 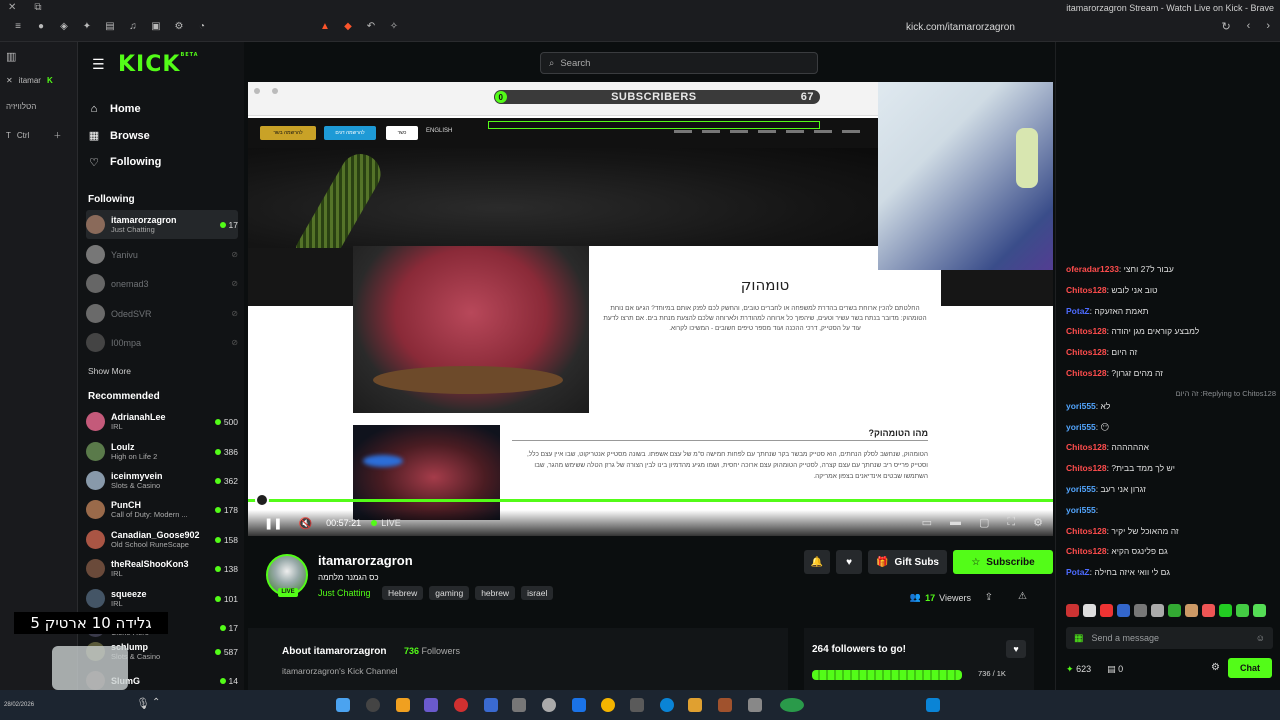 What do you see at coordinates (305, 523) in the screenshot?
I see `volume-muted-icon: 🔇` at bounding box center [305, 523].